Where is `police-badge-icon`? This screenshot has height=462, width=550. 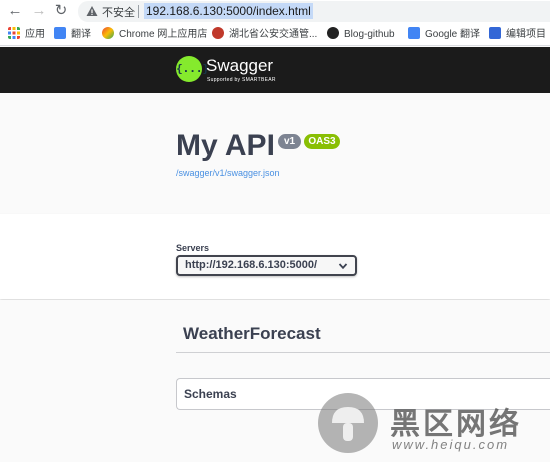 police-badge-icon is located at coordinates (218, 33).